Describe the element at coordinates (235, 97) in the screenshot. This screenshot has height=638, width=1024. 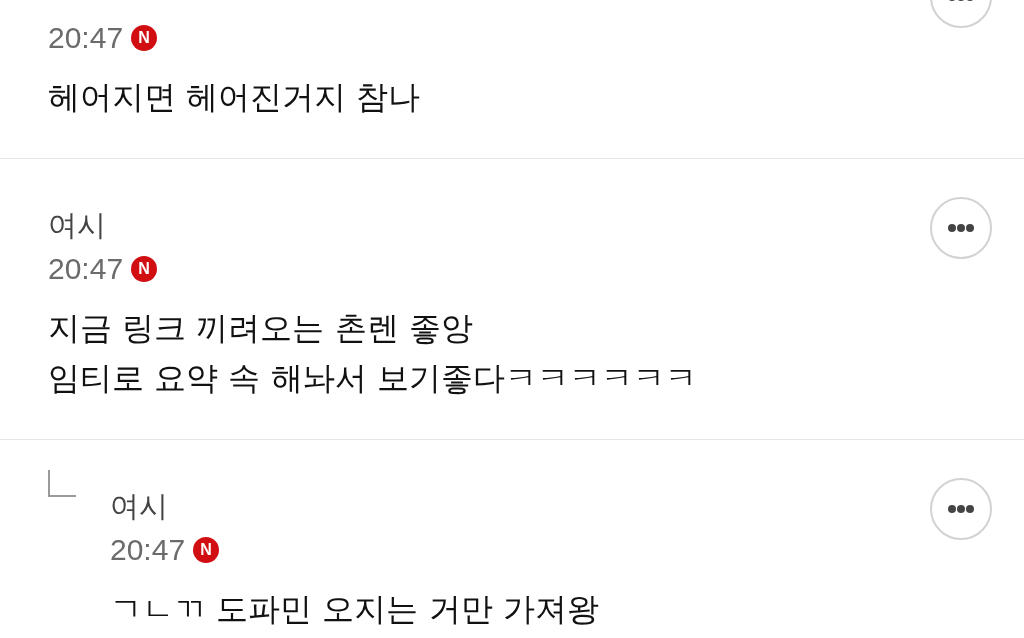
I see `comment-text: 헤어지면 헤어진거지 참나` at that location.